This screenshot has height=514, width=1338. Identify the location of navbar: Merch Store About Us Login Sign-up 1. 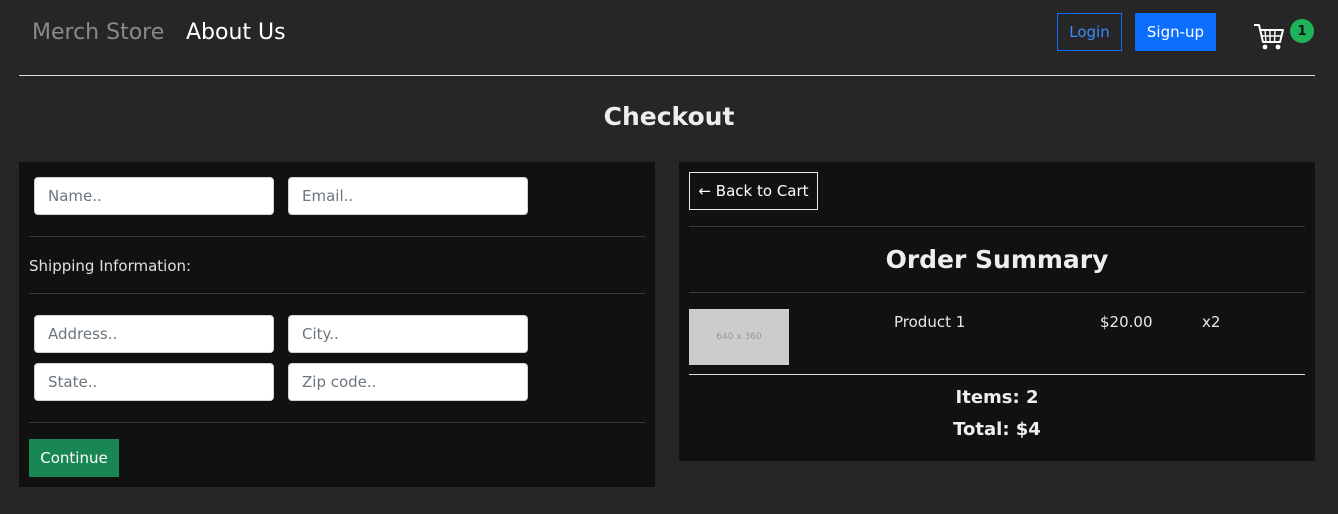
(667, 38).